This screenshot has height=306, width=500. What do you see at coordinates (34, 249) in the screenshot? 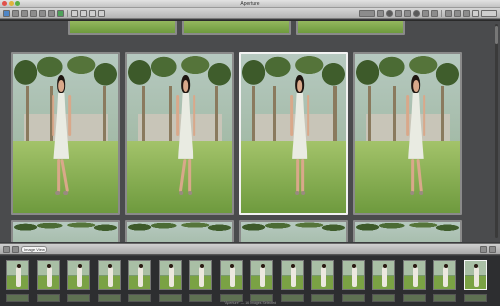
I see `search-input: Image View` at bounding box center [34, 249].